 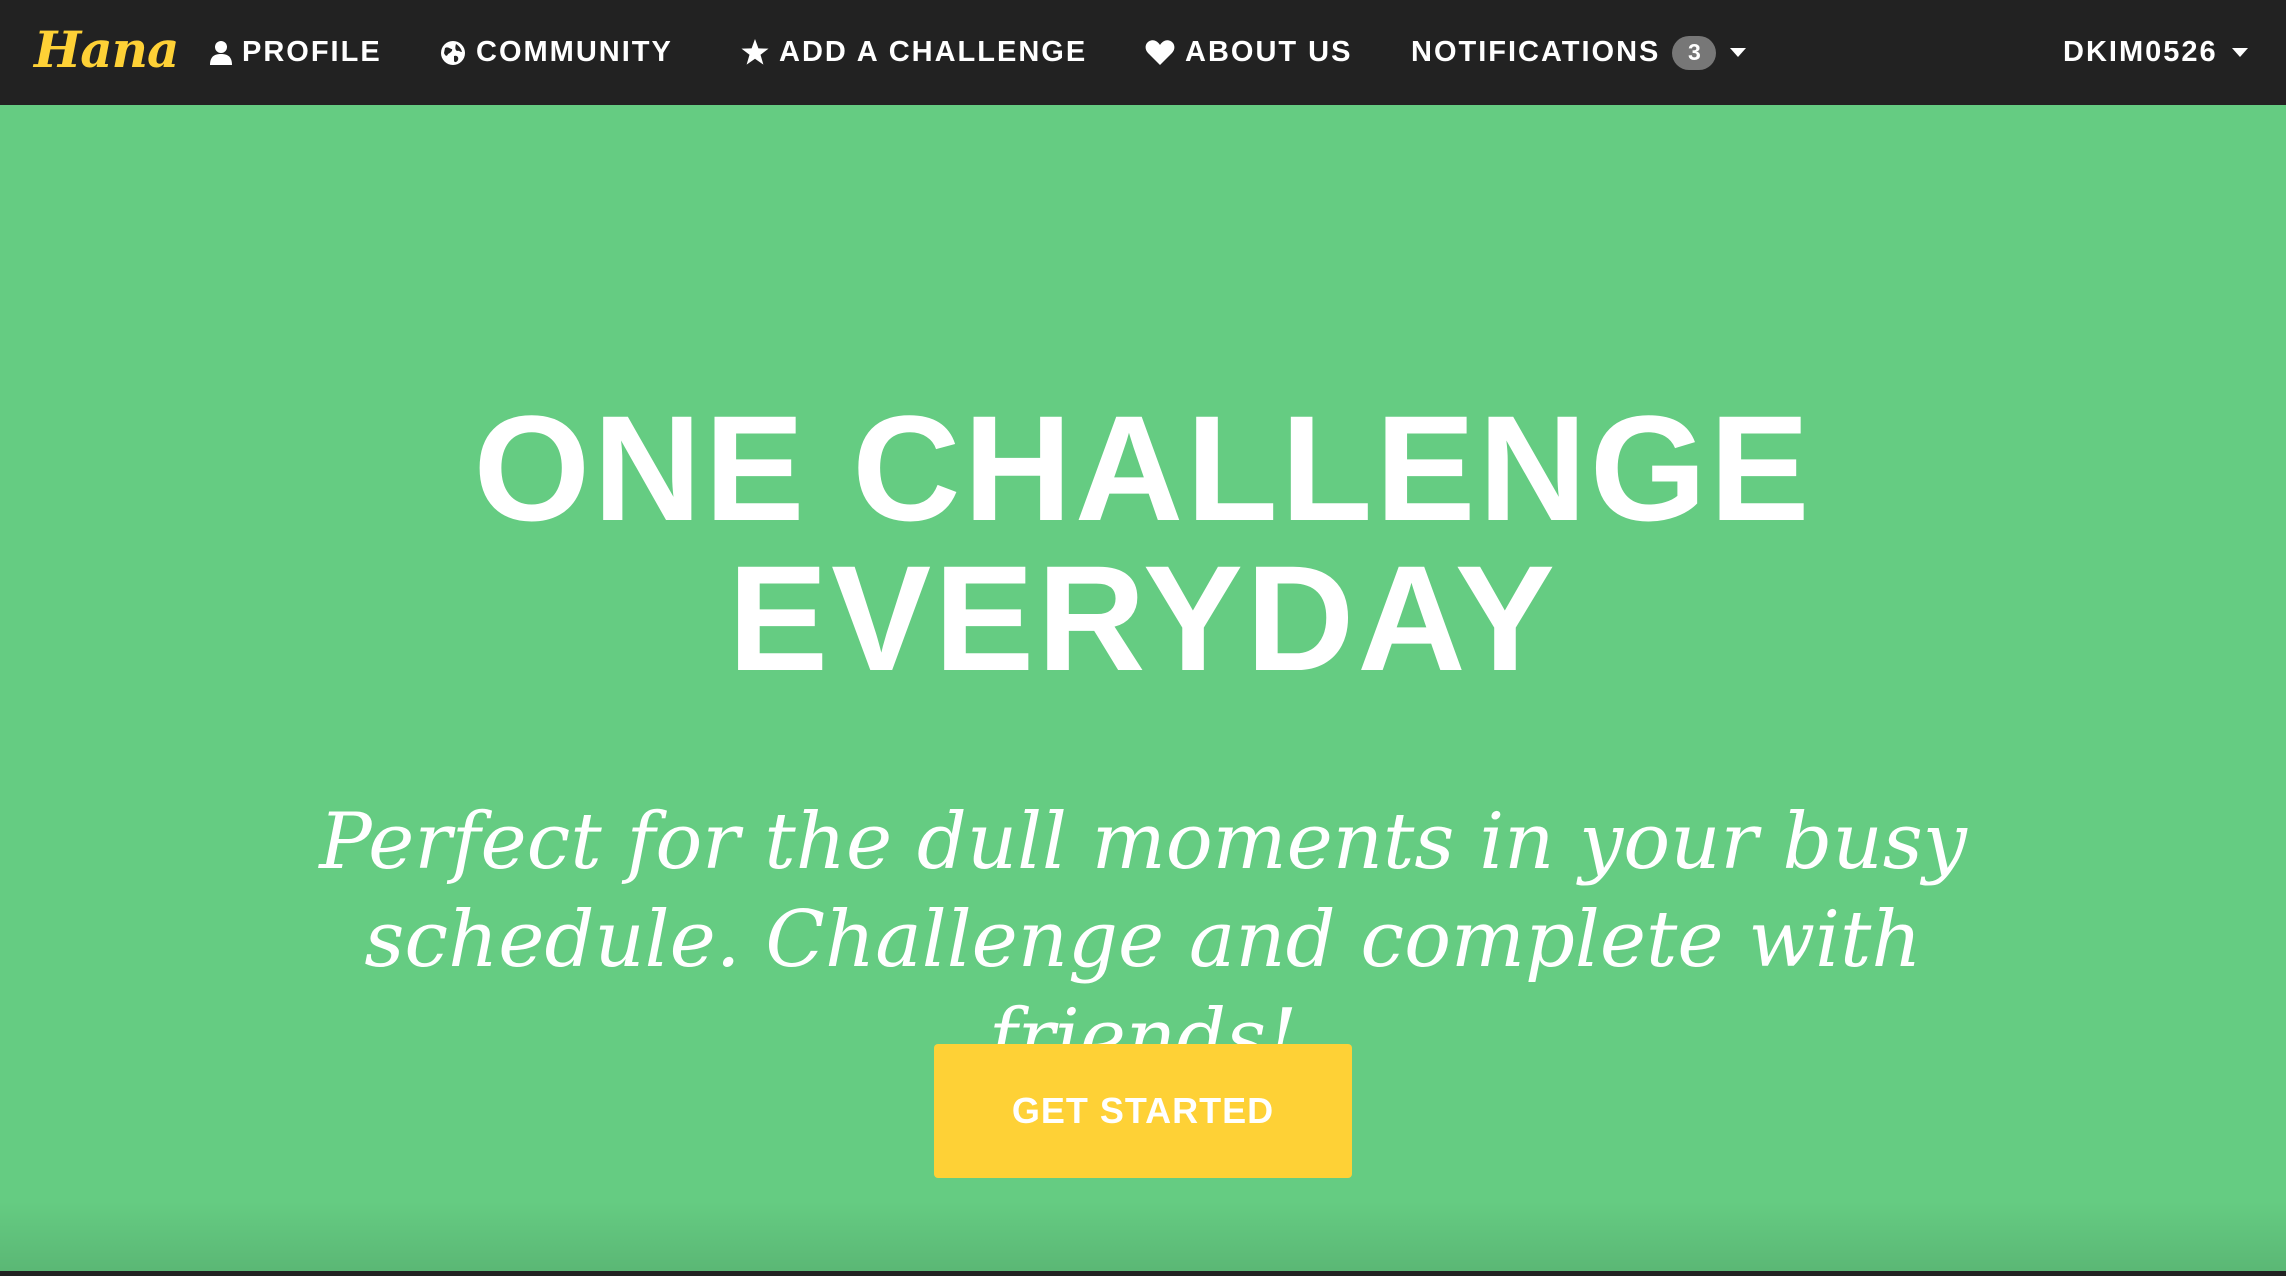 What do you see at coordinates (2140, 52) in the screenshot?
I see `user-name-label: DKIM0526` at bounding box center [2140, 52].